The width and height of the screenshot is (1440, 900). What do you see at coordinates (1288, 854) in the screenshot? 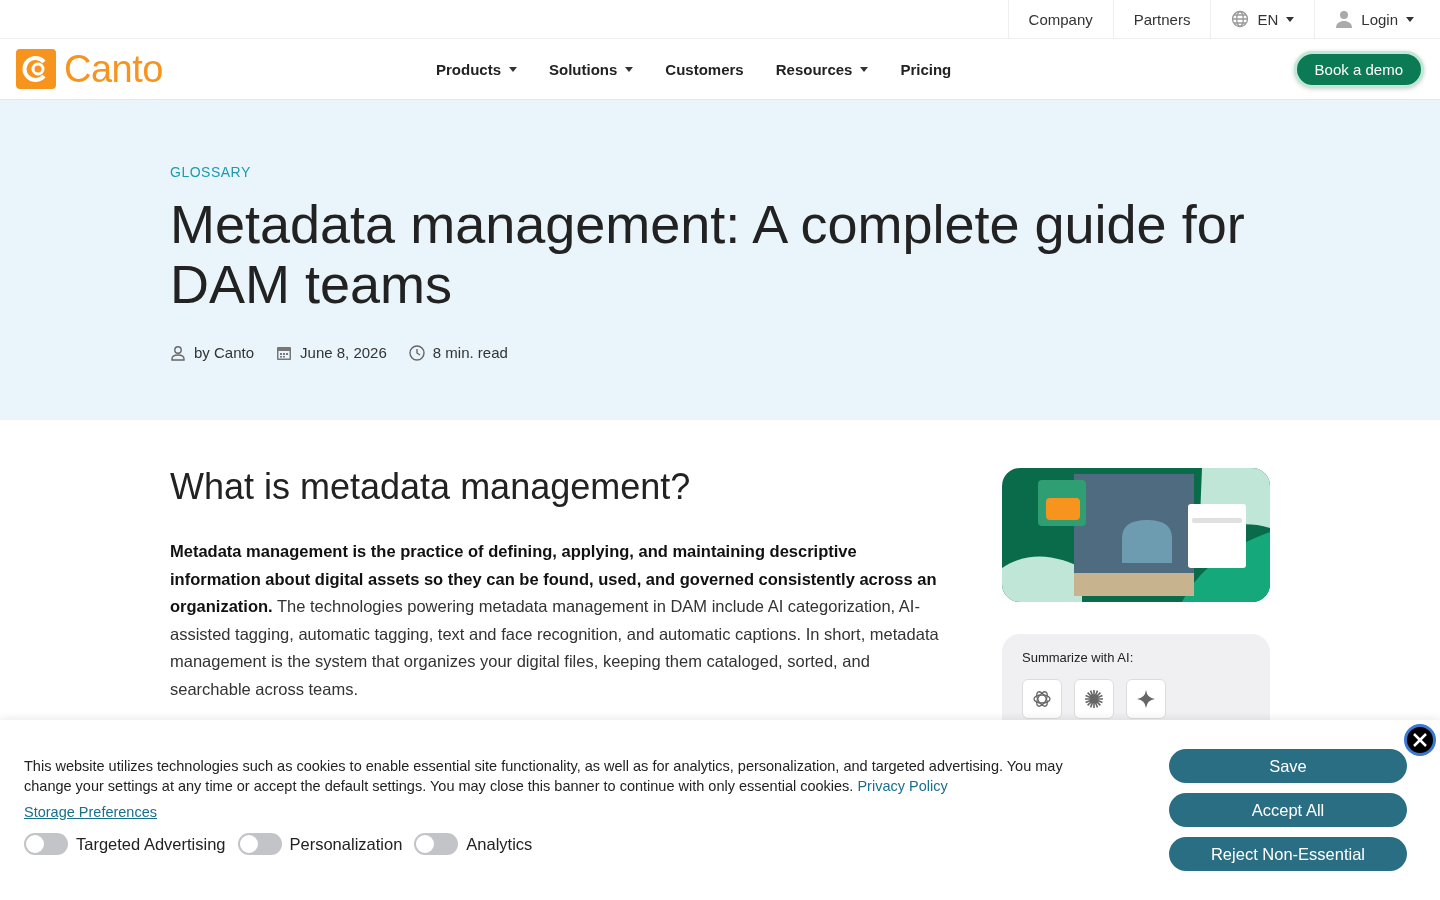
I see `consent-button: Reject Non-Essential` at bounding box center [1288, 854].